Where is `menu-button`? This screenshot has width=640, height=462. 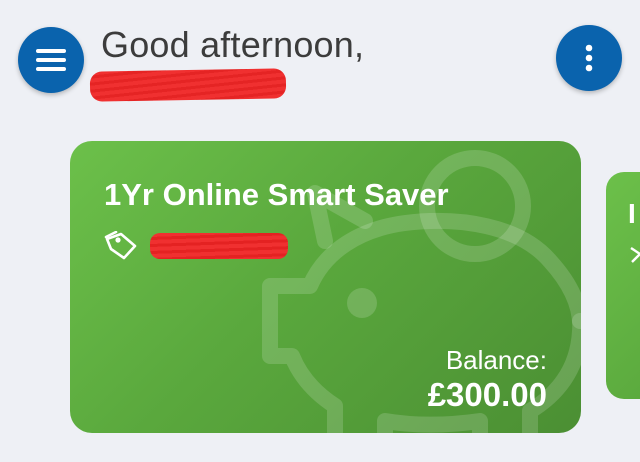
menu-button is located at coordinates (51, 60).